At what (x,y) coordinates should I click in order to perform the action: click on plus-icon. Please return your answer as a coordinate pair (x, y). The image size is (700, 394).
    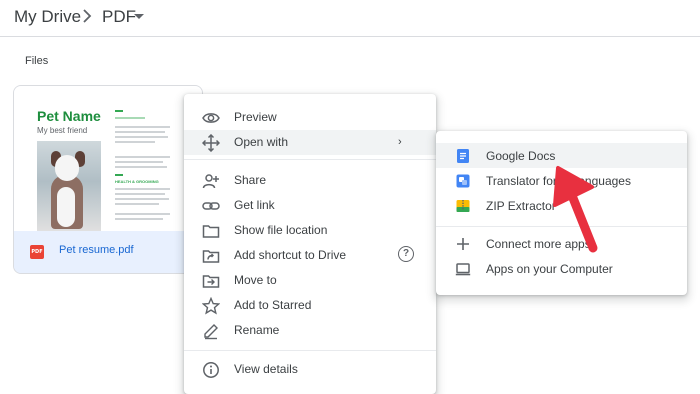
    Looking at the image, I should click on (463, 244).